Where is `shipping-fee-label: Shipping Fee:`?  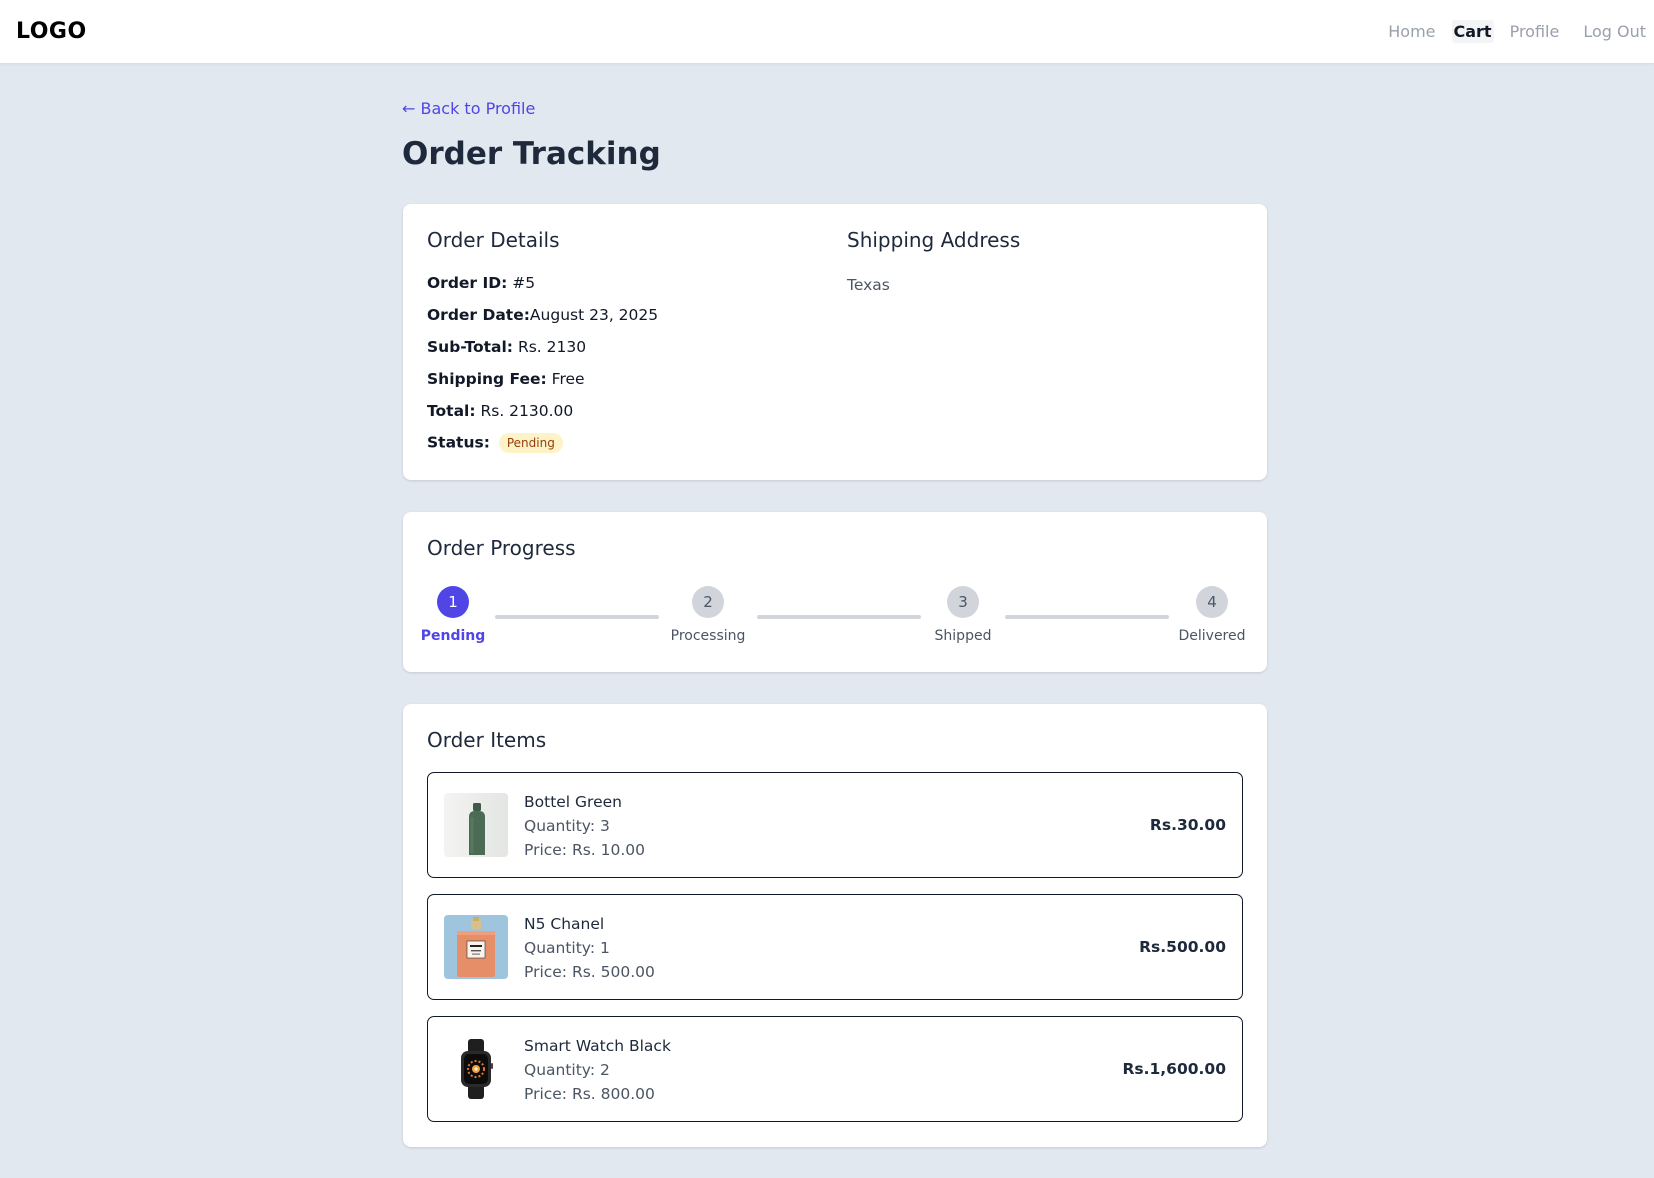
shipping-fee-label: Shipping Fee: is located at coordinates (487, 379).